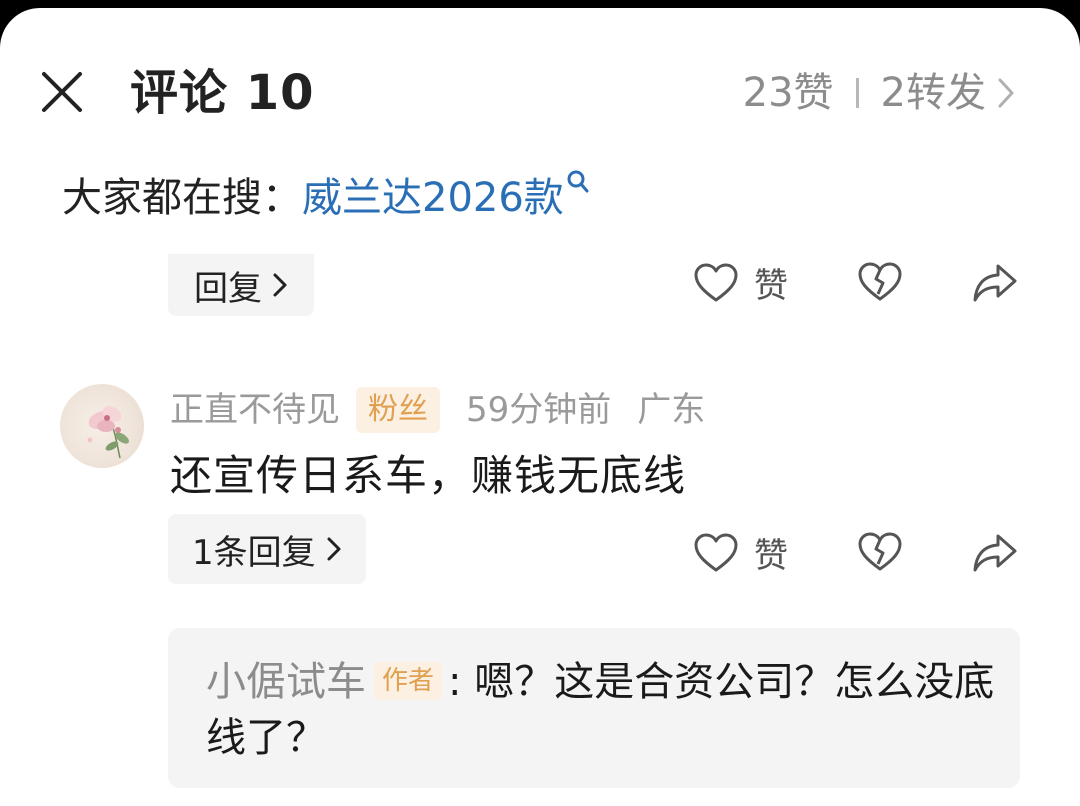  Describe the element at coordinates (254, 552) in the screenshot. I see `reply-count-label: 1条回复` at that location.